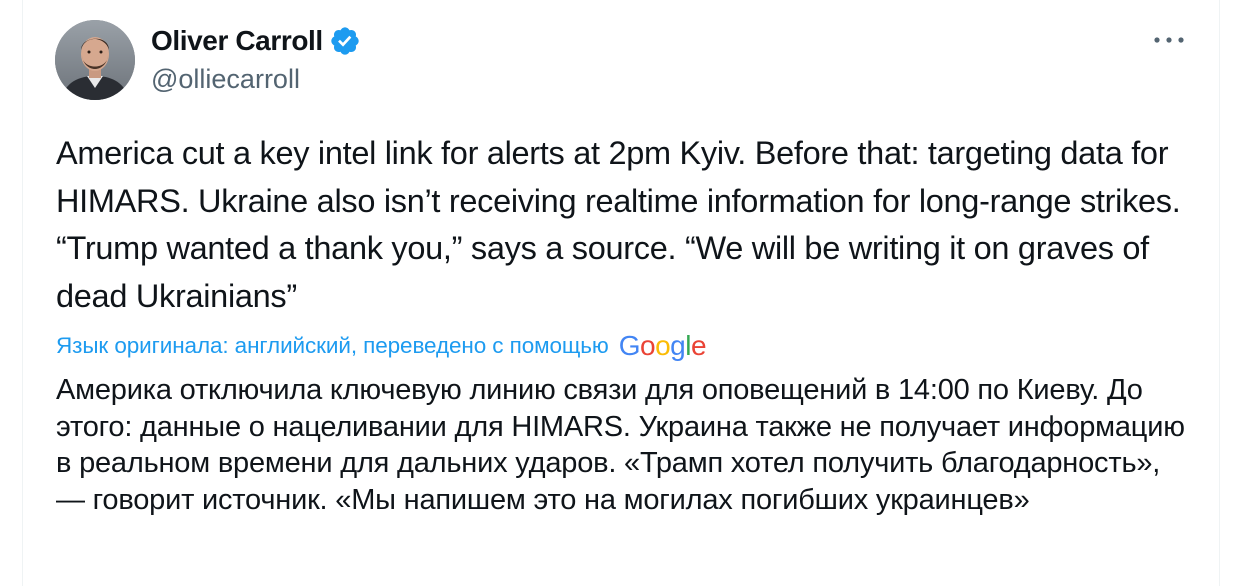 The height and width of the screenshot is (586, 1242). What do you see at coordinates (345, 41) in the screenshot?
I see `verified-badge-icon` at bounding box center [345, 41].